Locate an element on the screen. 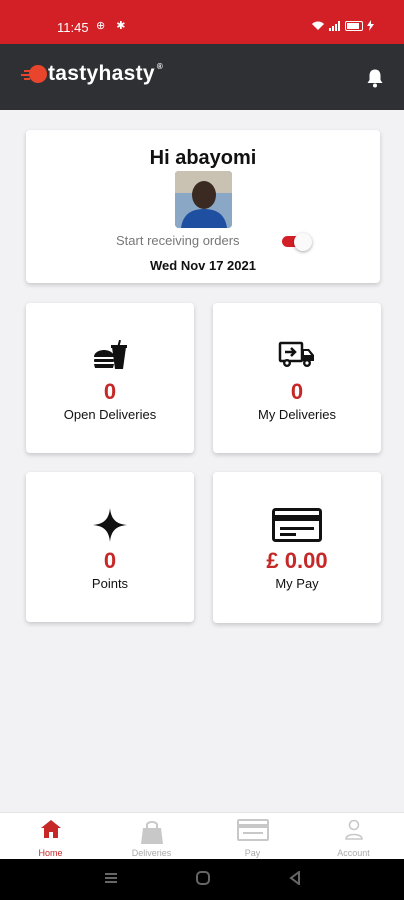 The width and height of the screenshot is (404, 900). nav-pay: Pay is located at coordinates (252, 836).